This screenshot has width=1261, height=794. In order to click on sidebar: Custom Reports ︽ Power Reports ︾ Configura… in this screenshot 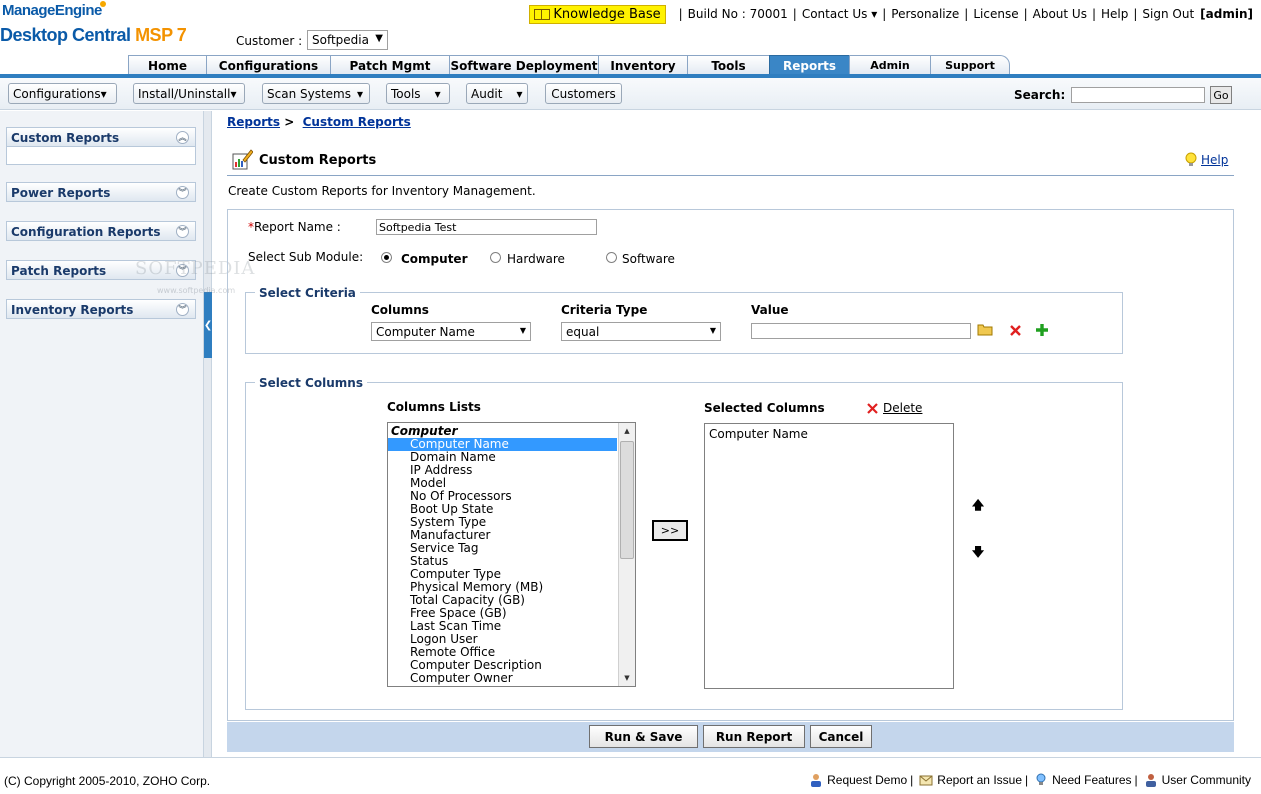, I will do `click(102, 434)`.